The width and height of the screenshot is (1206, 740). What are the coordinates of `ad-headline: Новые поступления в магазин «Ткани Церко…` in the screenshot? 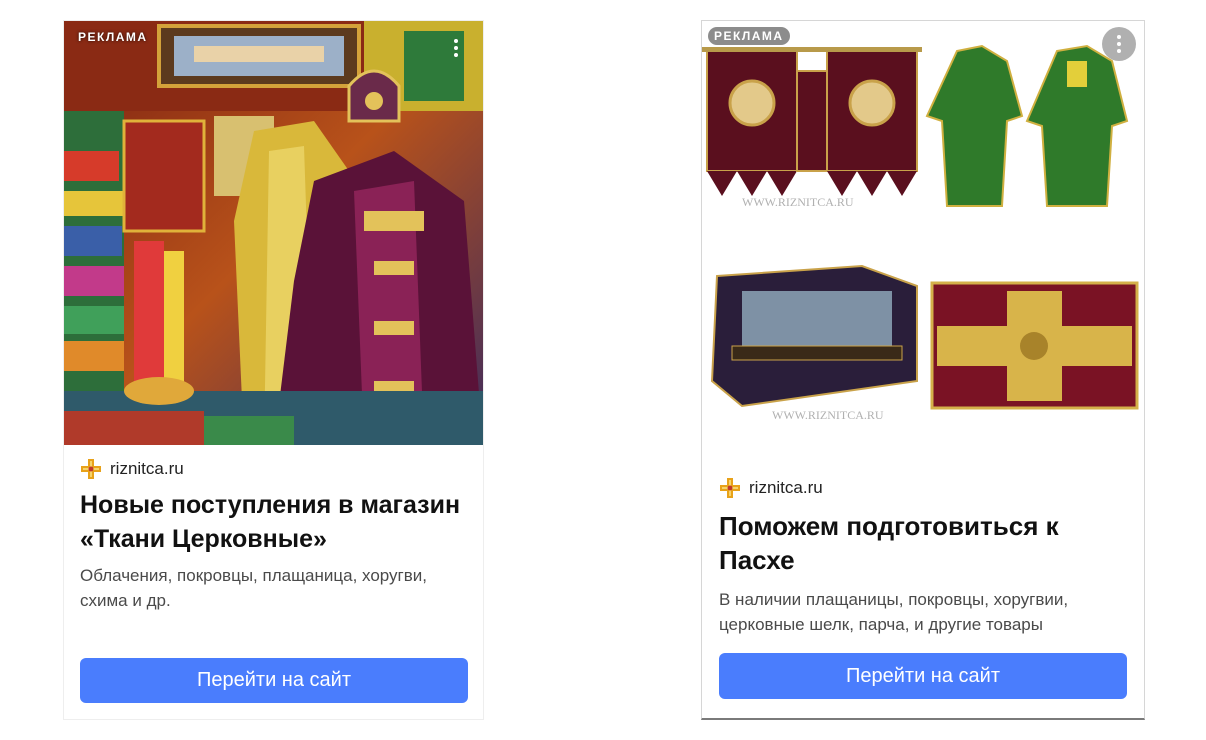 It's located at (277, 522).